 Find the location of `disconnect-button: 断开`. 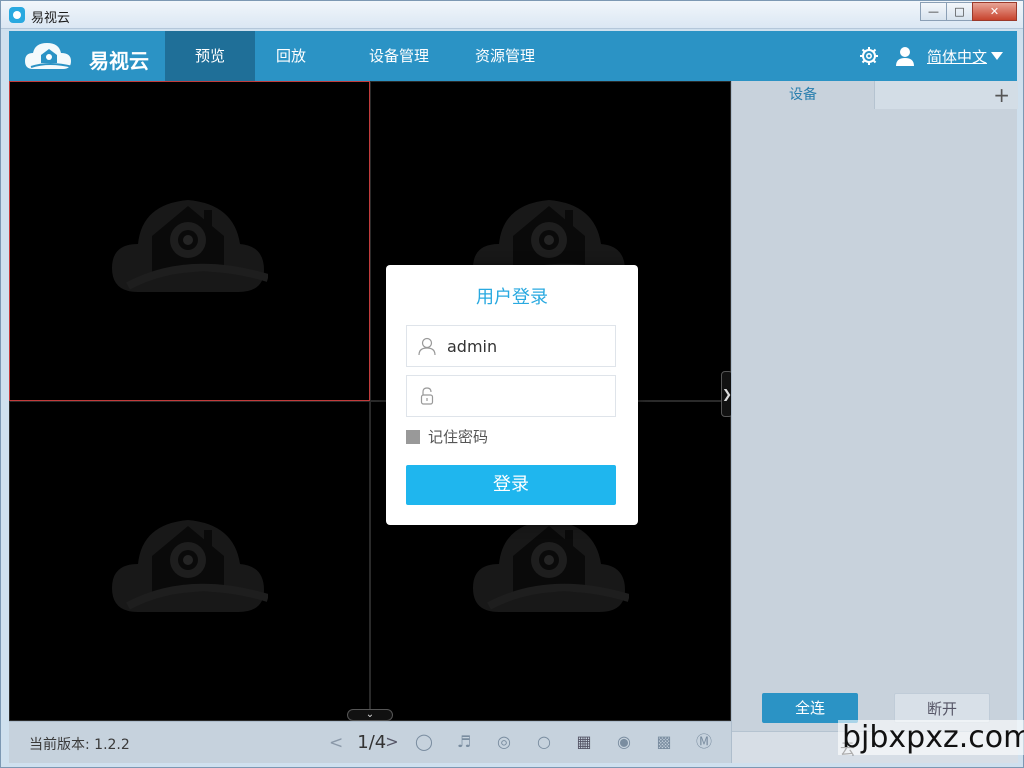

disconnect-button: 断开 is located at coordinates (942, 708).